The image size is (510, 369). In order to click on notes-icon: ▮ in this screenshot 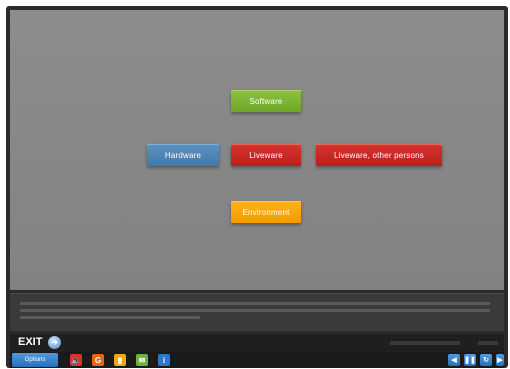, I will do `click(120, 360)`.